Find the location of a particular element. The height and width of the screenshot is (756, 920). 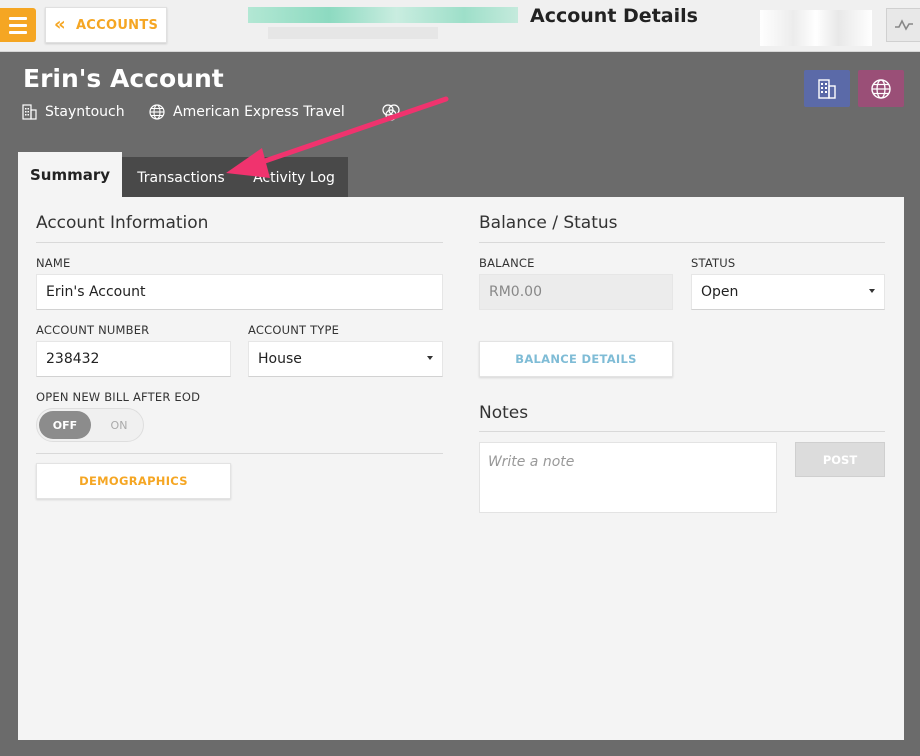

open-new-bill-toggle: OFF ON is located at coordinates (90, 425).